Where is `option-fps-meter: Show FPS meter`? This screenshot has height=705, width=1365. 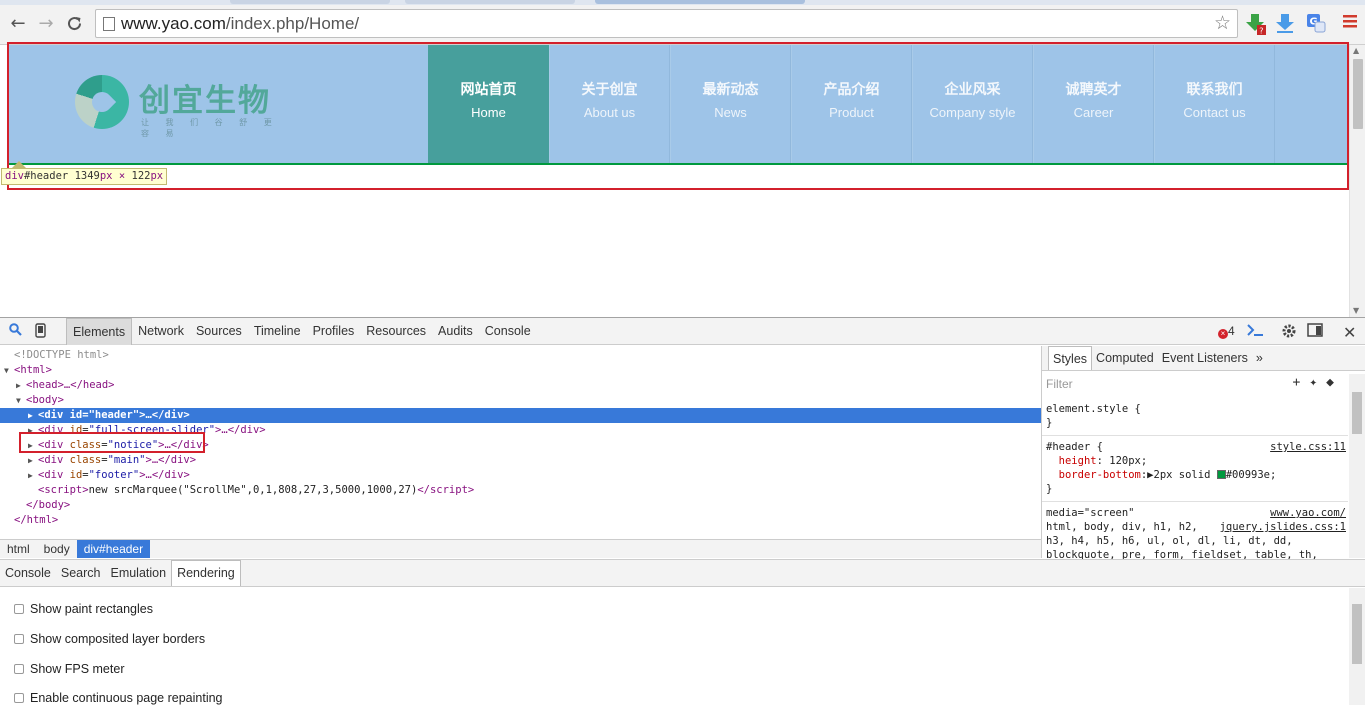
option-fps-meter: Show FPS meter is located at coordinates (69, 669).